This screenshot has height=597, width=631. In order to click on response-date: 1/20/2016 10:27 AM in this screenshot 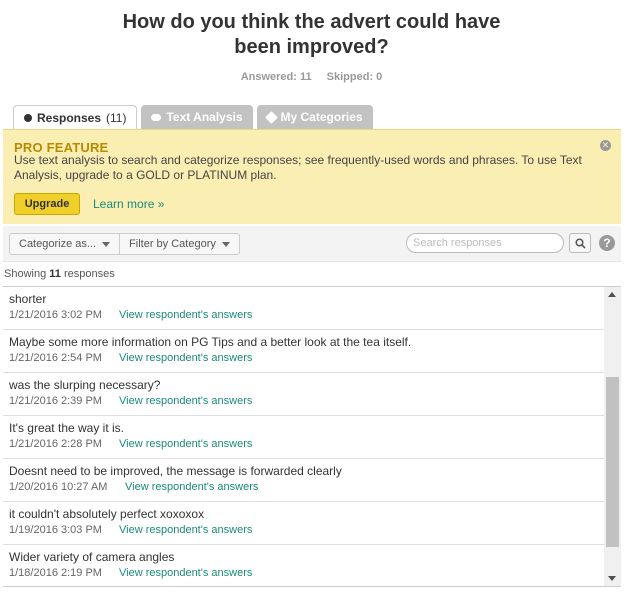, I will do `click(58, 487)`.